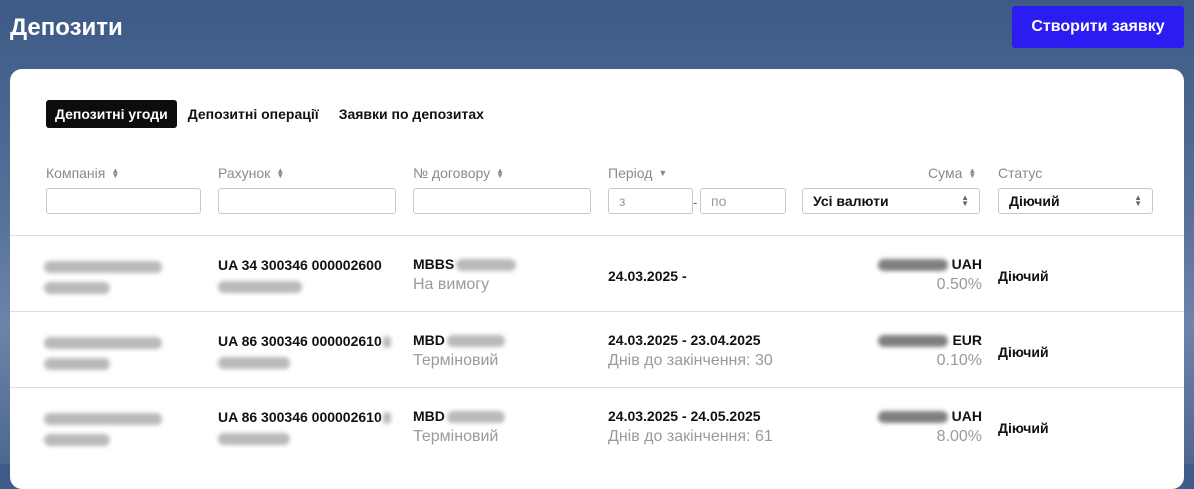 This screenshot has width=1194, height=489. What do you see at coordinates (502, 201) in the screenshot?
I see `contract-filter-input` at bounding box center [502, 201].